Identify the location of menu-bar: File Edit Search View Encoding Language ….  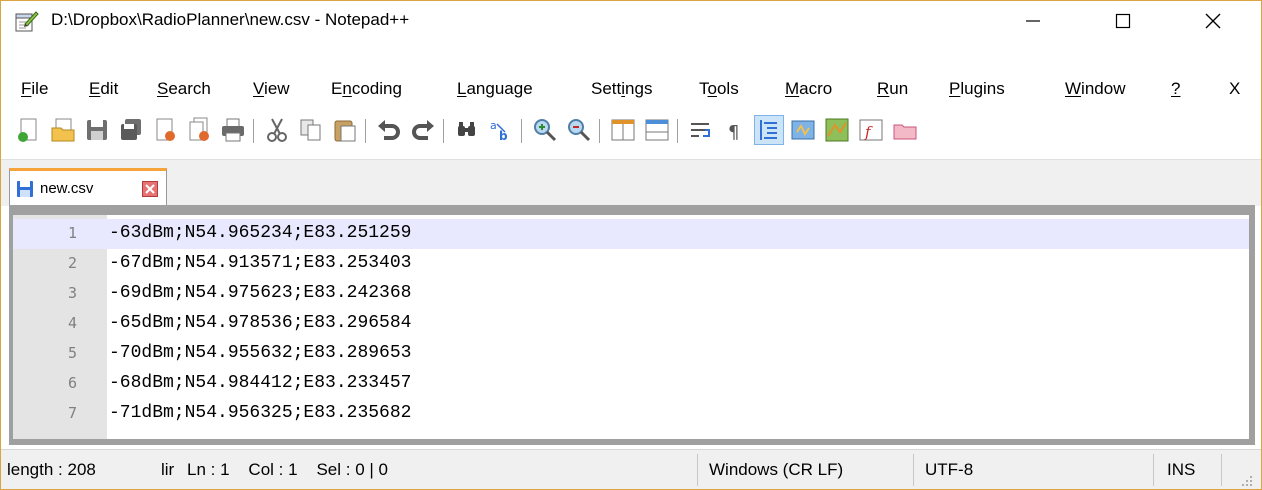
(631, 92).